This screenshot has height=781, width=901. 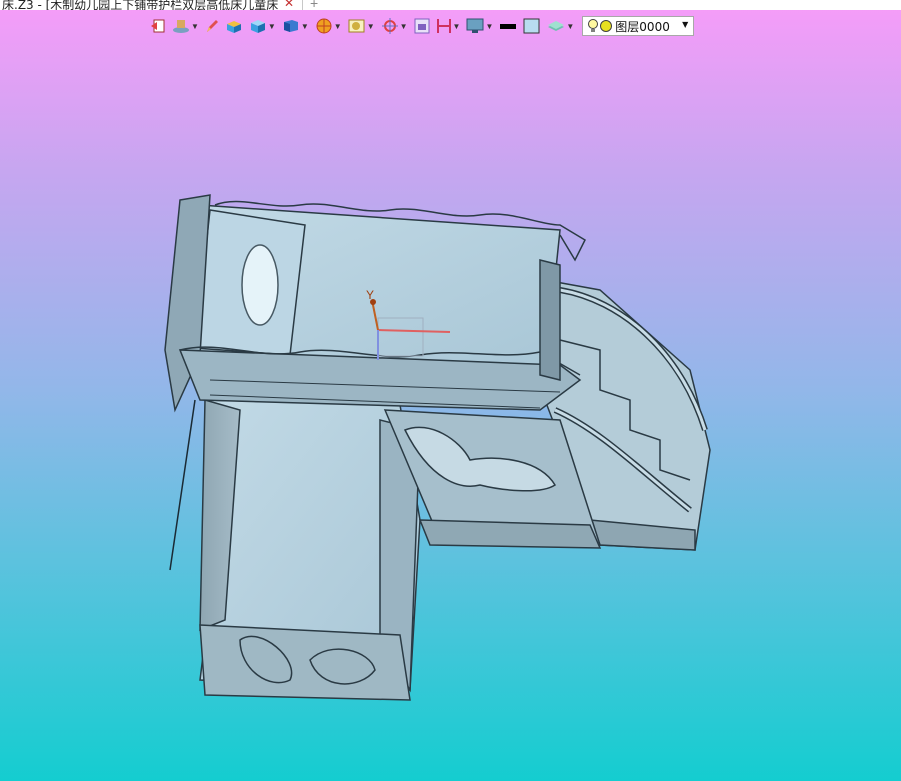 I want to click on toolbar: ▼ ▼ ▼ ▼ ▼ ▼ ▼ ▼ ▼ 图层0000 ▼, so click(x=450, y=26).